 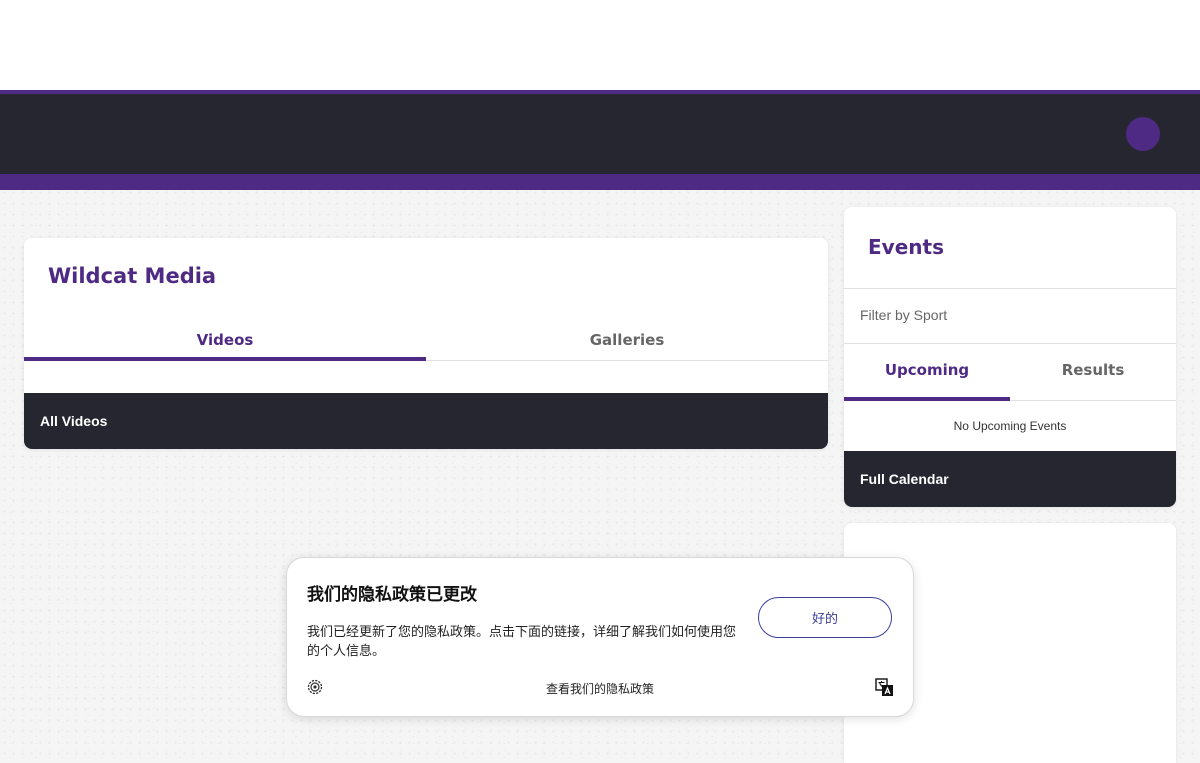 I want to click on tab-videos: Videos, so click(x=225, y=344).